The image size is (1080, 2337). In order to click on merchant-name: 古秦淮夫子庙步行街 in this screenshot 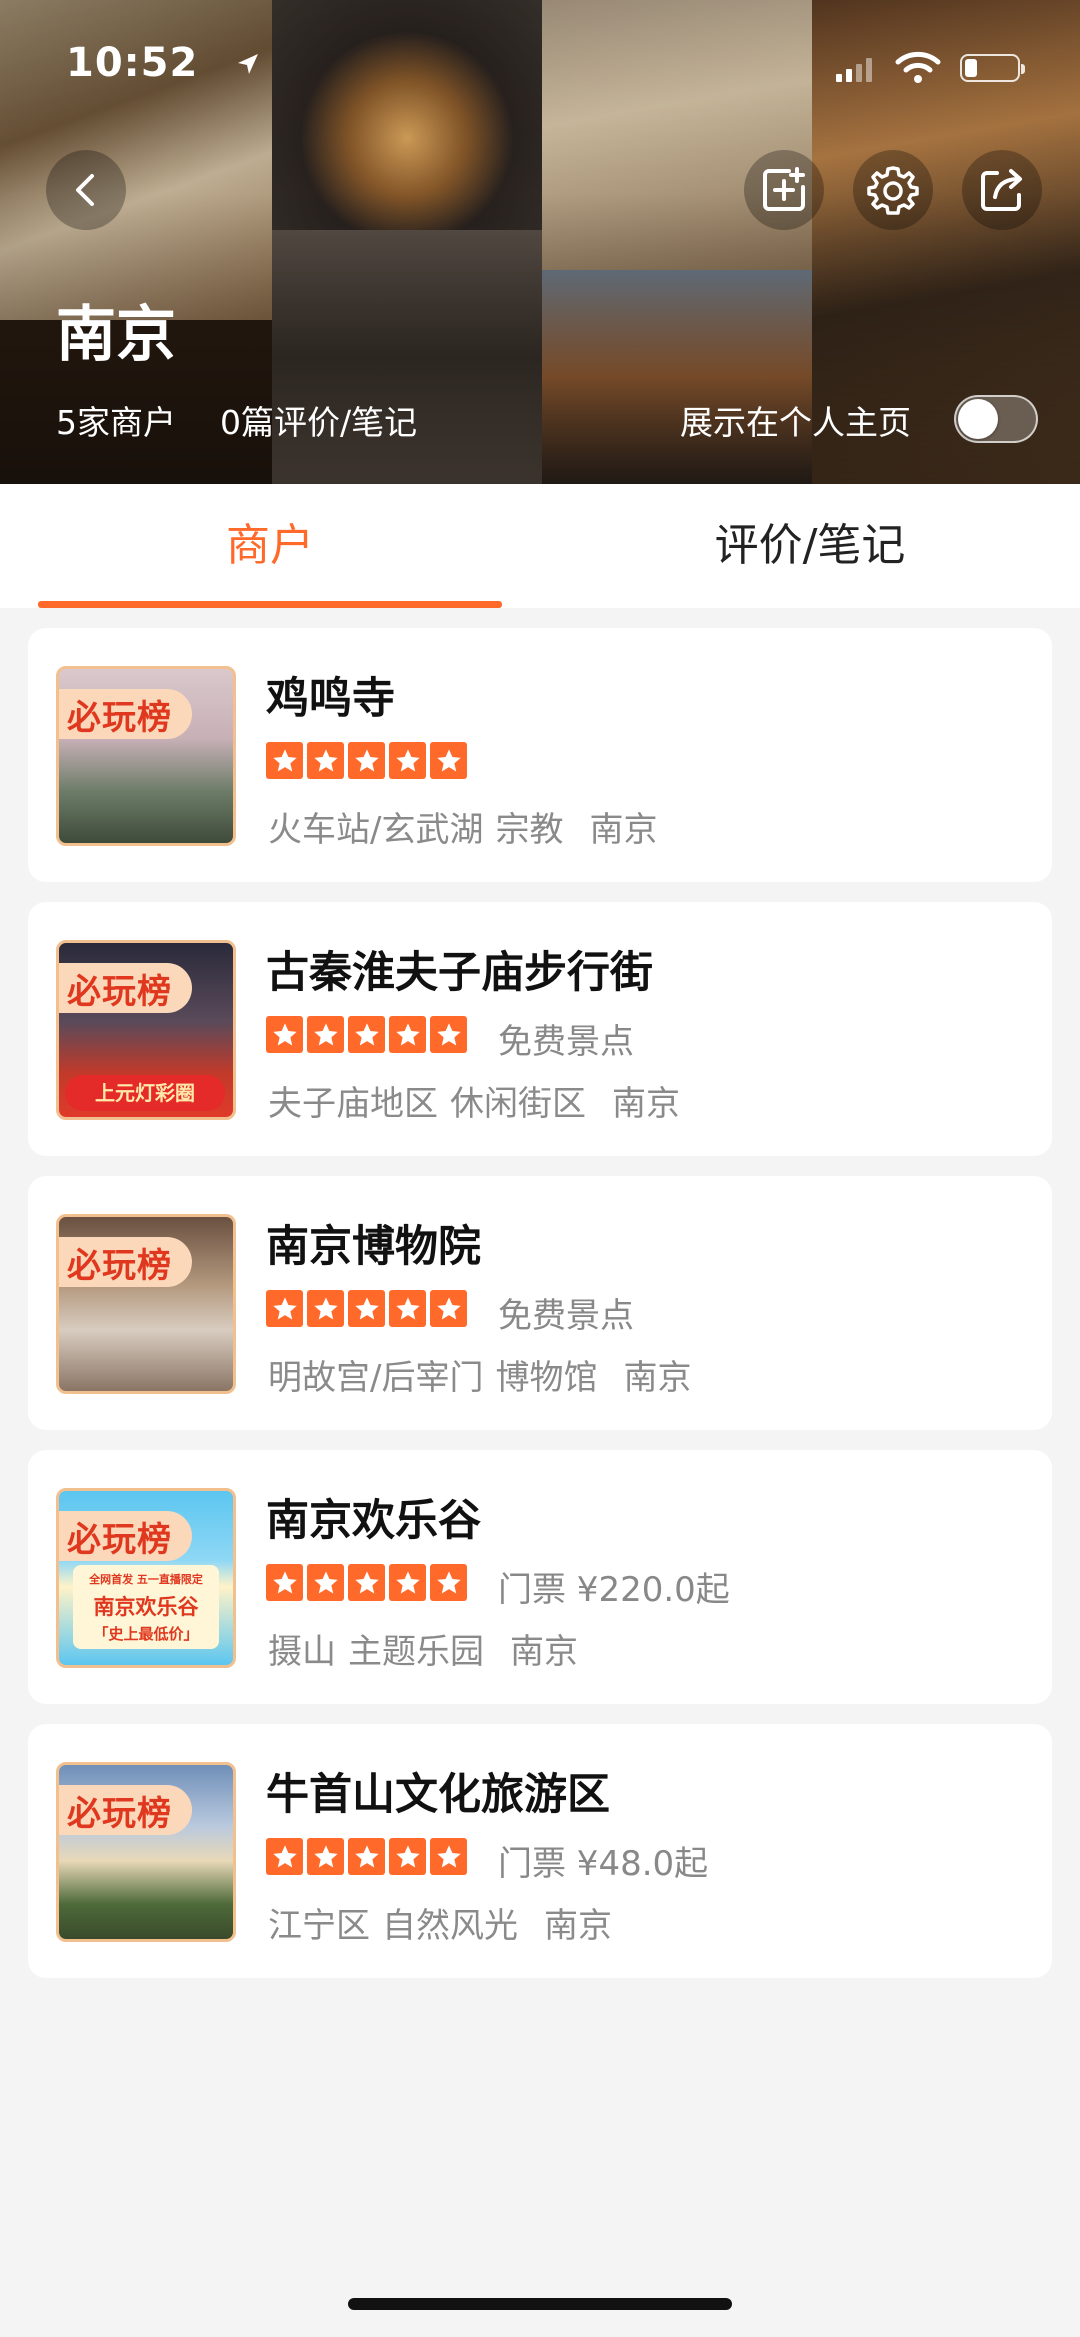, I will do `click(459, 973)`.